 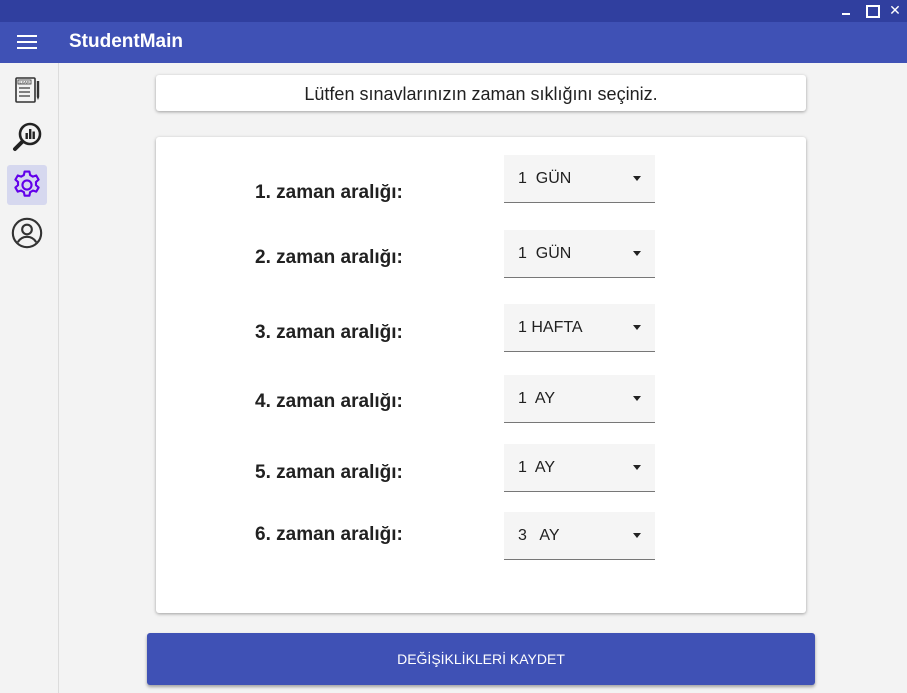 I want to click on user-icon, so click(x=27, y=233).